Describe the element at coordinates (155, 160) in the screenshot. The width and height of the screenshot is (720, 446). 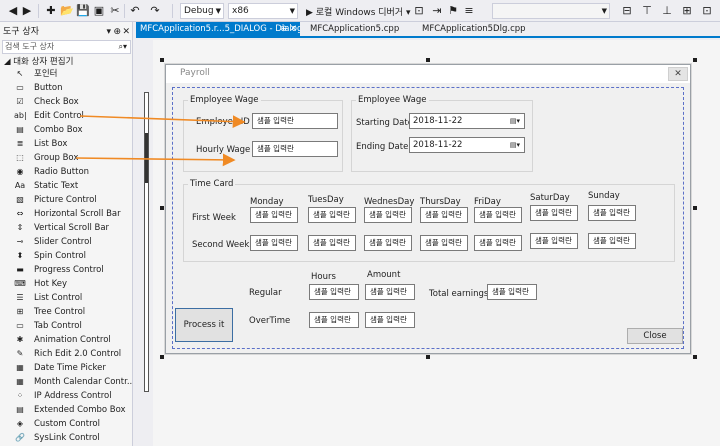
I see `arrow-group-box` at that location.